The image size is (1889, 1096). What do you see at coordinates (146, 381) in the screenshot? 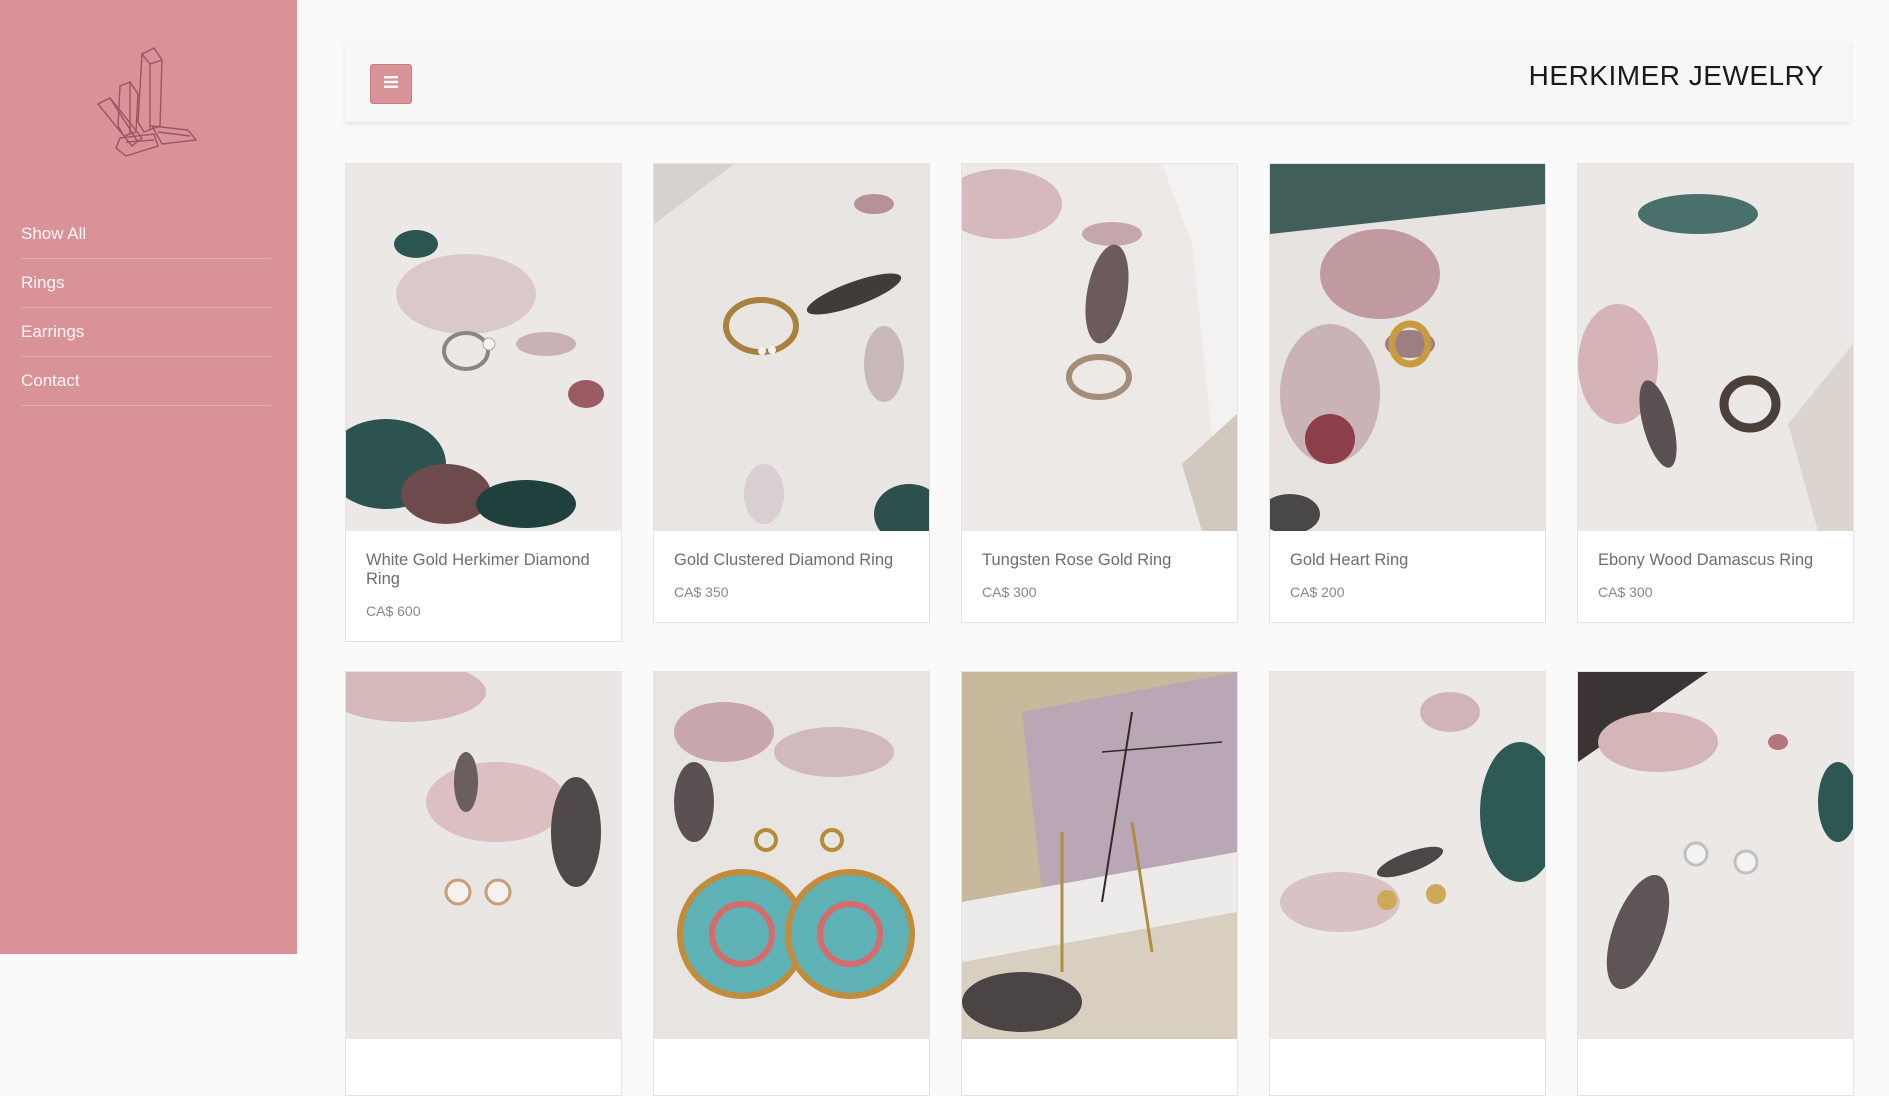
I see `sidebar-item-contact: Contact` at bounding box center [146, 381].